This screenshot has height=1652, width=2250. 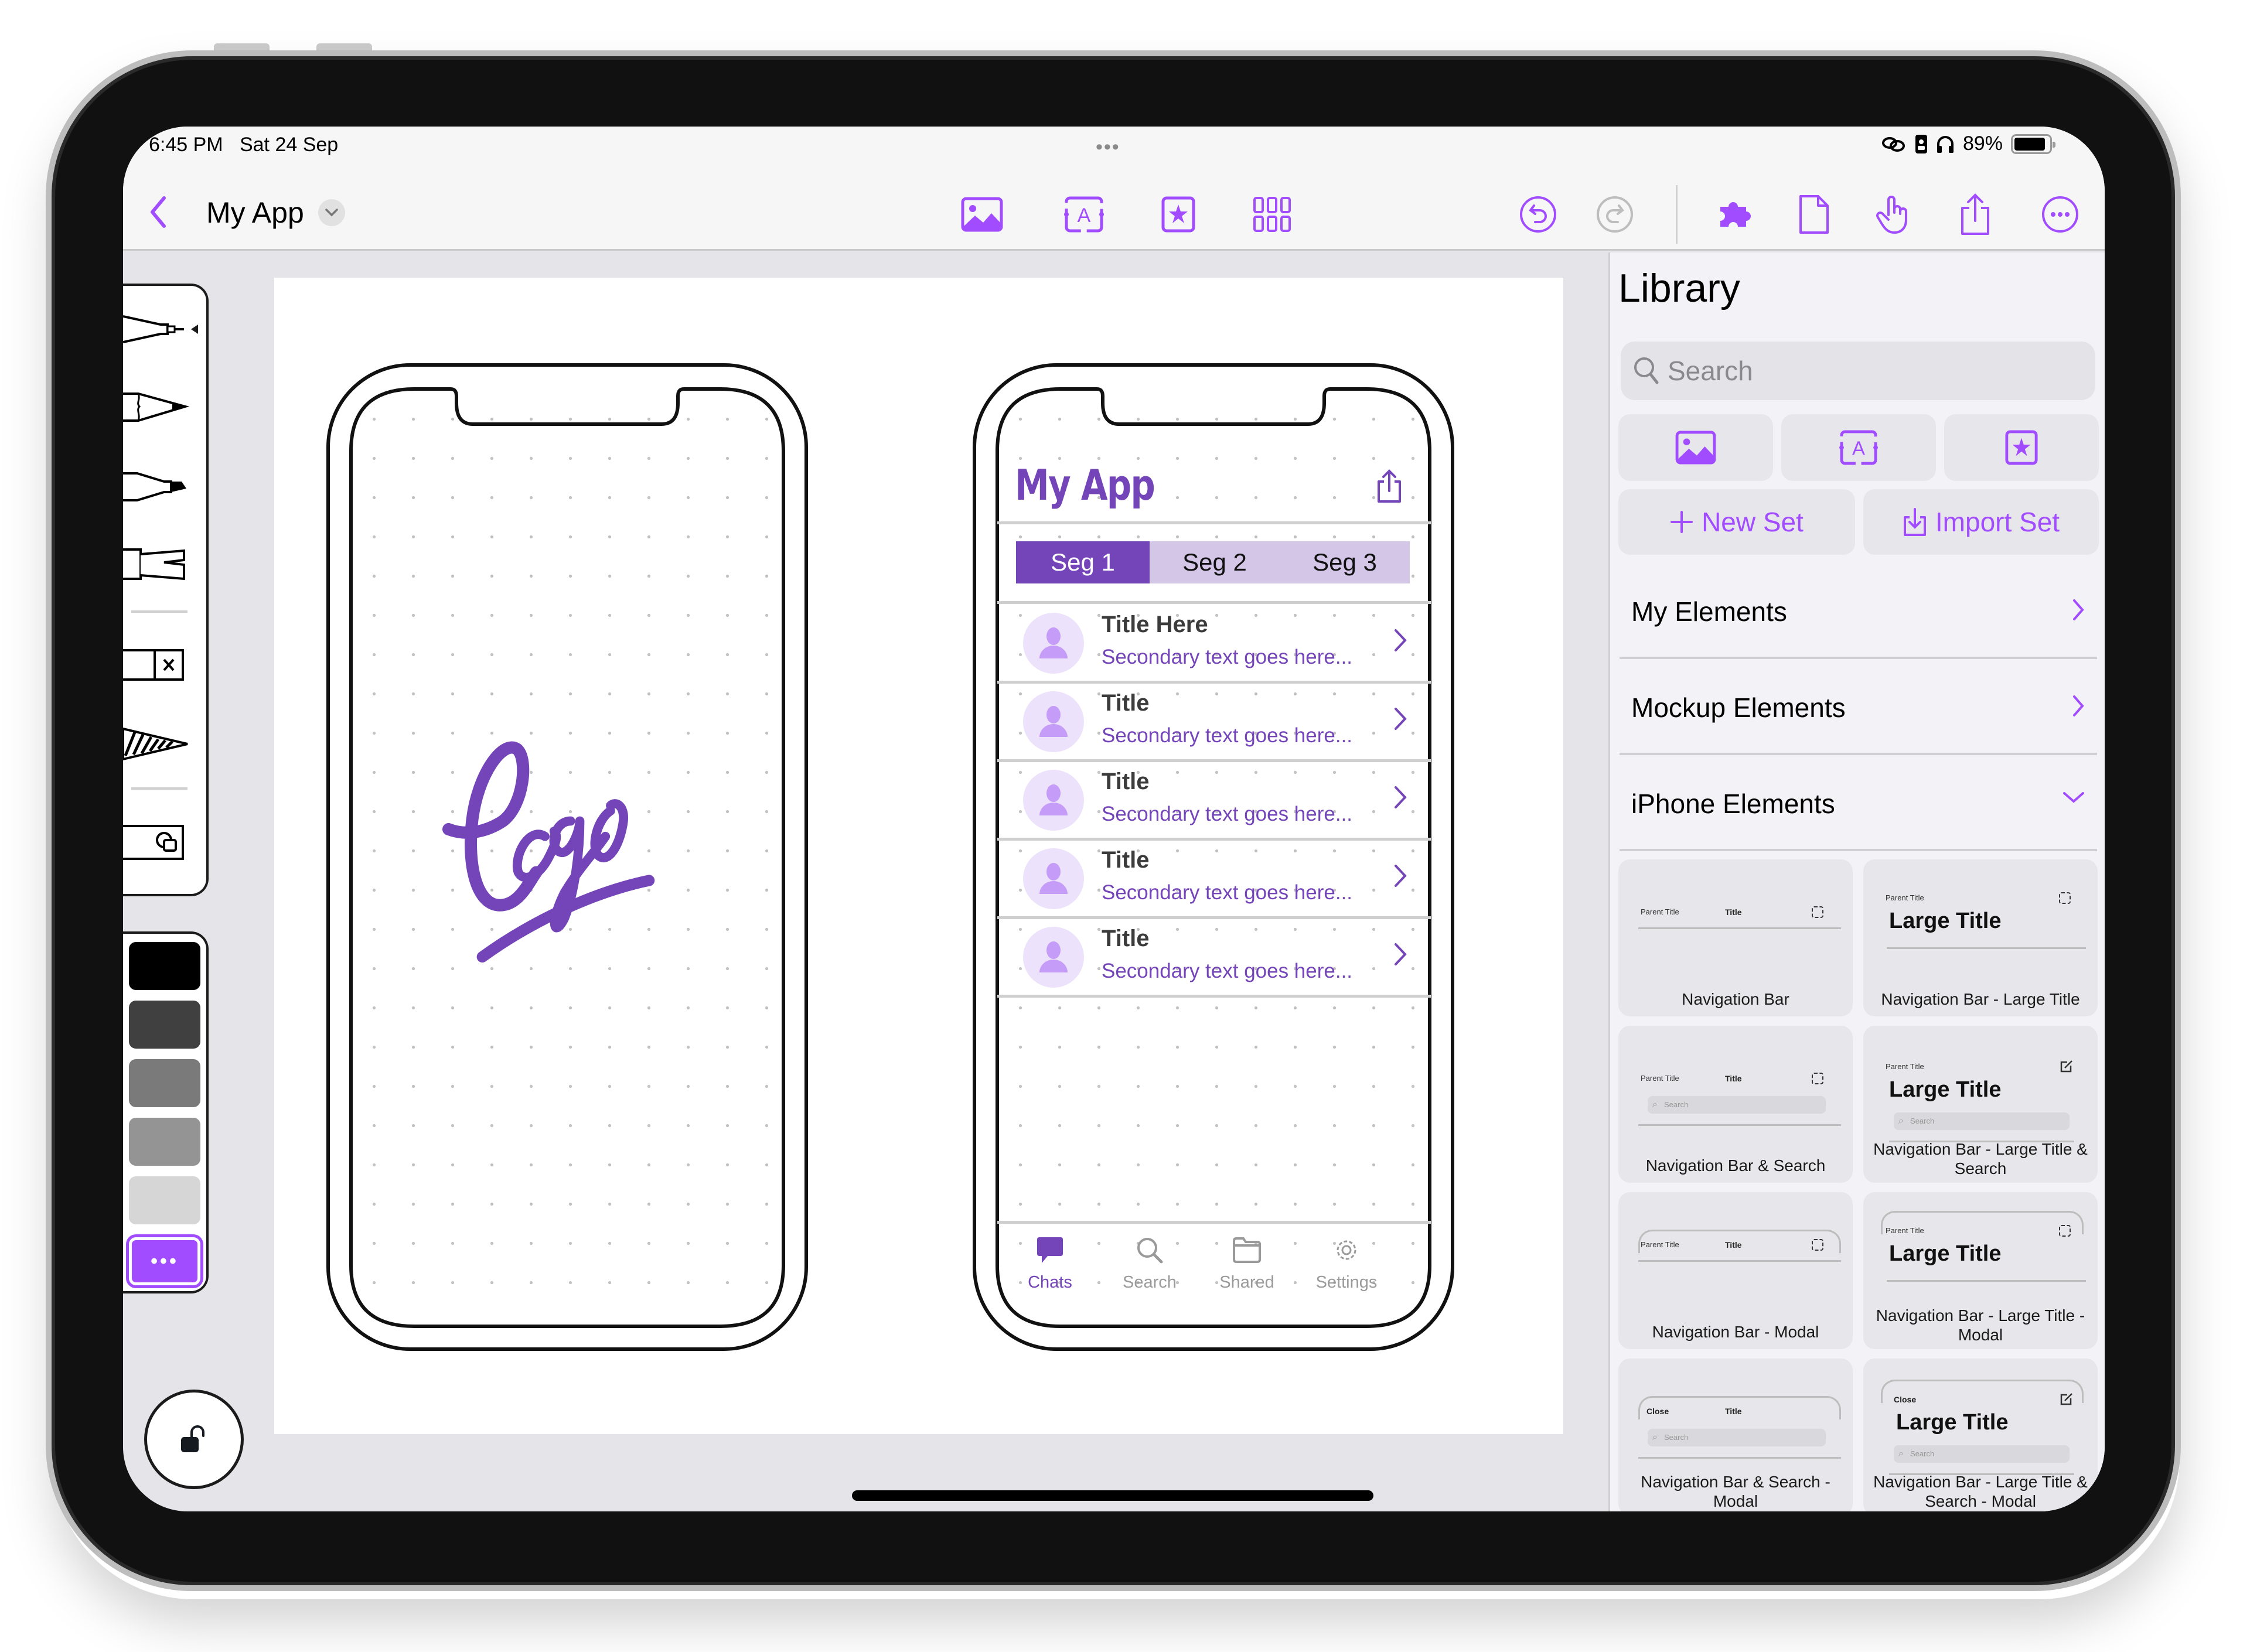 I want to click on svg-text: A, so click(x=1858, y=448).